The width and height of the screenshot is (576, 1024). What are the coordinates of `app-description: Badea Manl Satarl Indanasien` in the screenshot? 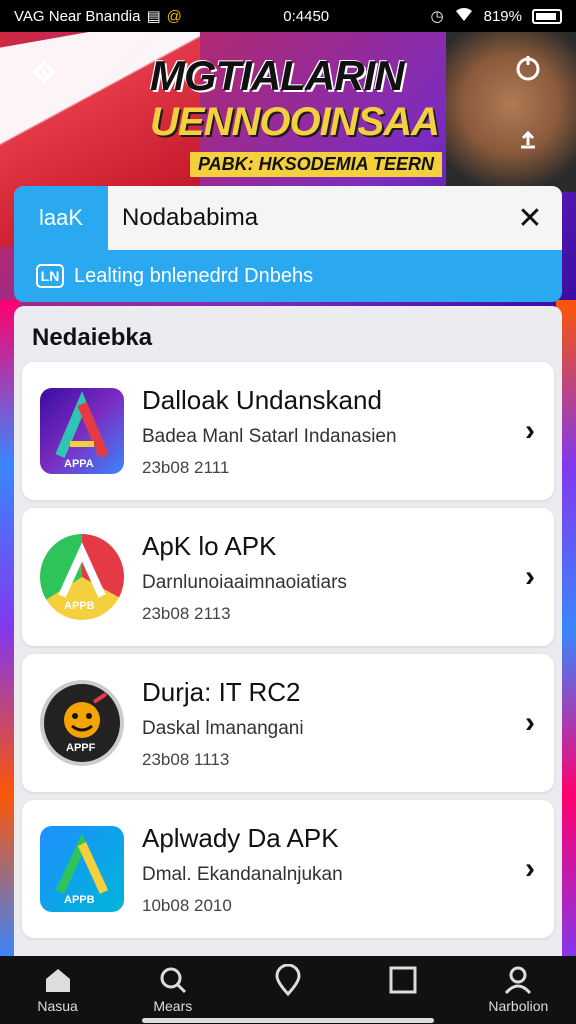 It's located at (269, 436).